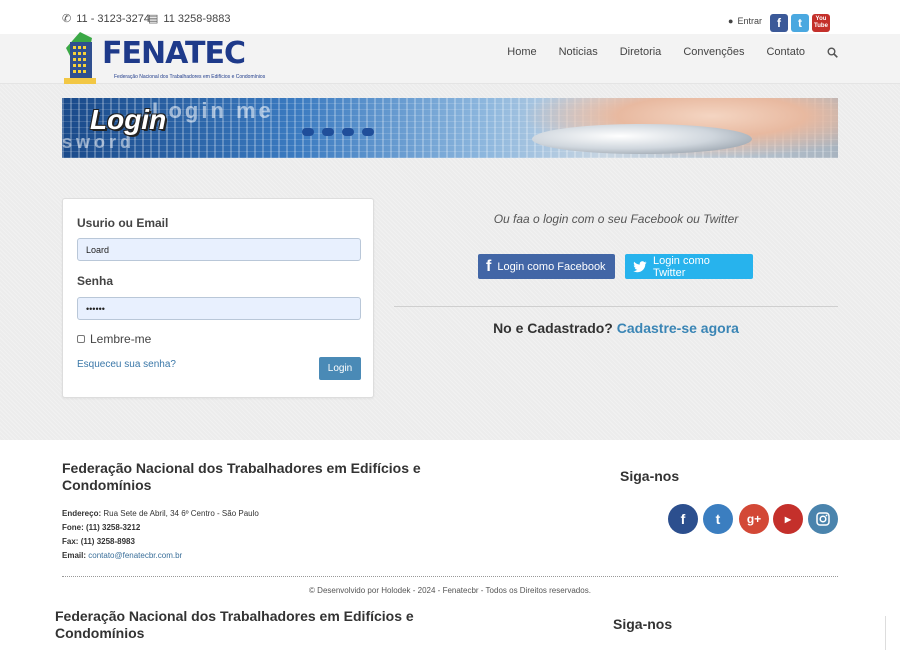 This screenshot has height=650, width=900. What do you see at coordinates (73, 527) in the screenshot?
I see `phone-label: Fone:` at bounding box center [73, 527].